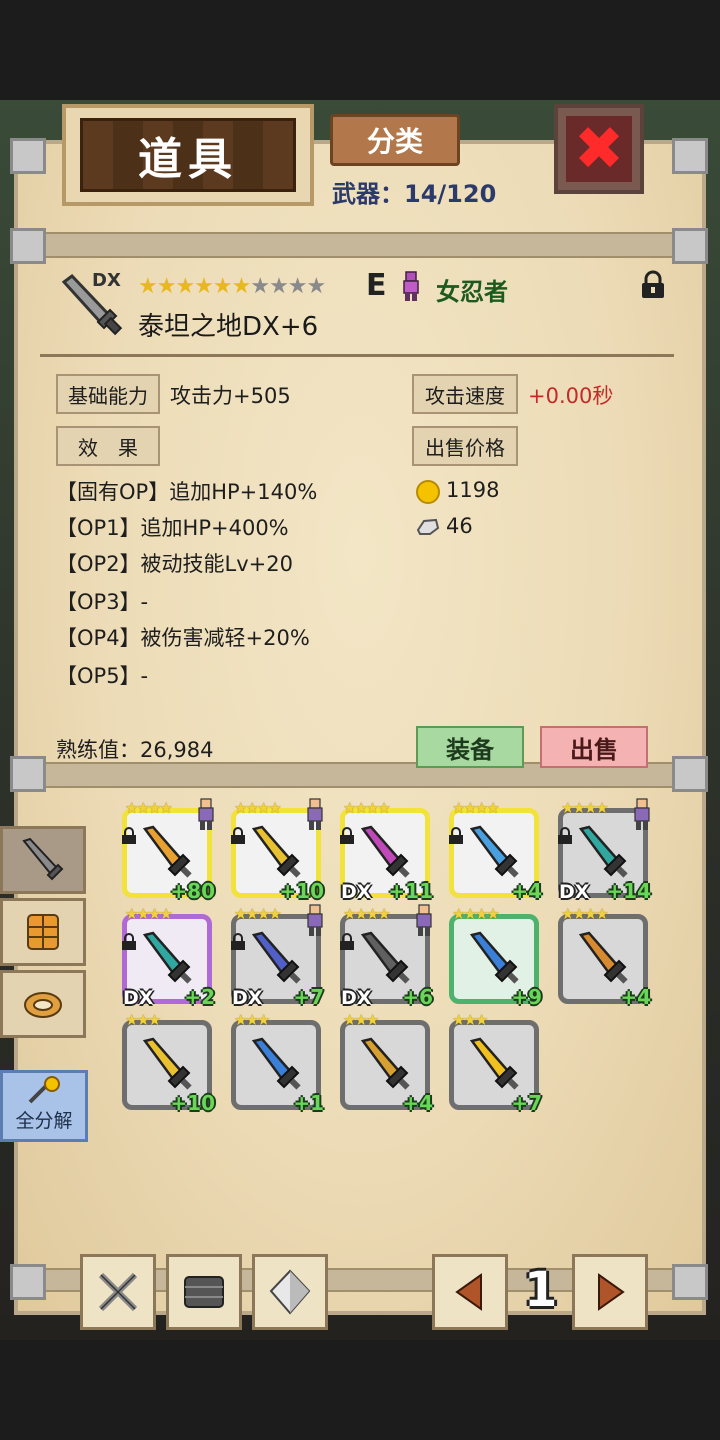  Describe the element at coordinates (357, 355) in the screenshot. I see `divider` at that location.